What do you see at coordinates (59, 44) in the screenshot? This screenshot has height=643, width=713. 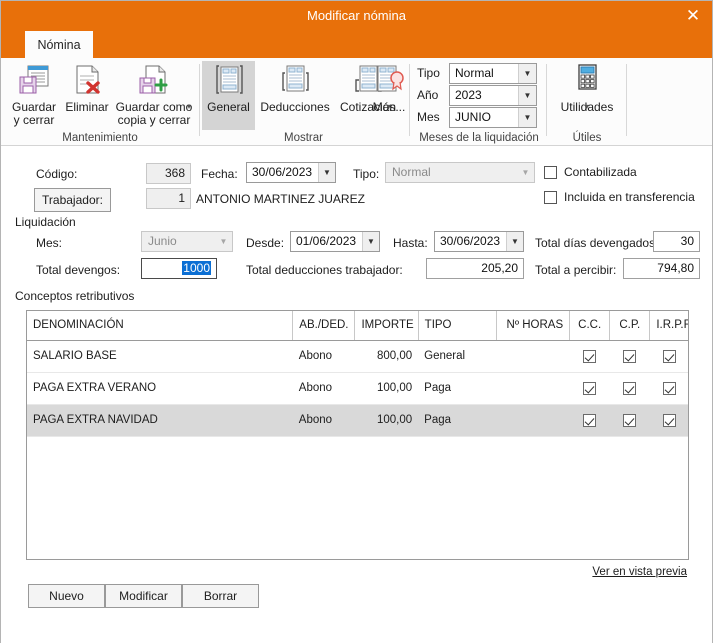 I see `tab-nomina: Nómina` at bounding box center [59, 44].